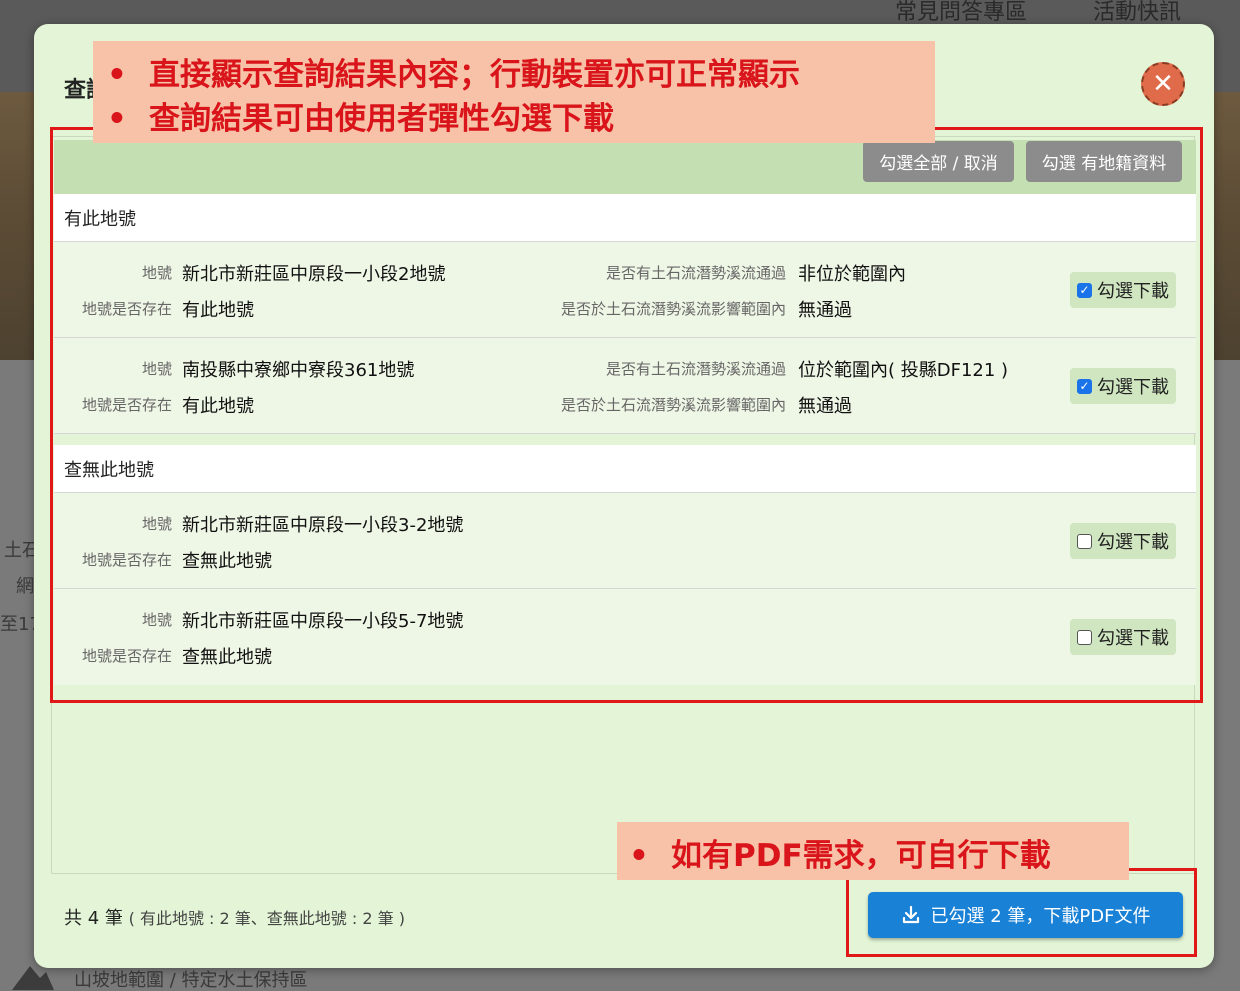 This screenshot has height=991, width=1240. I want to click on bg-nav-events: 活動快訊, so click(1137, 13).